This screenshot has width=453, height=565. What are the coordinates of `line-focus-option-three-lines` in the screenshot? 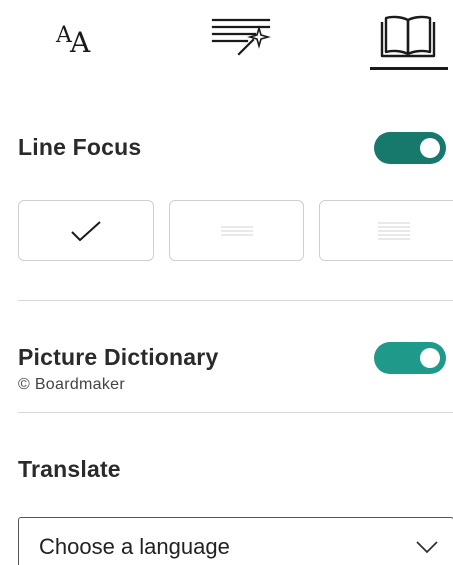 It's located at (236, 230).